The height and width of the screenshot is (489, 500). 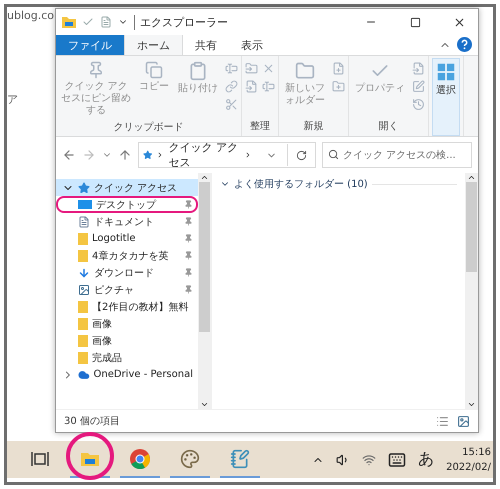 I want to click on details-view-button, so click(x=442, y=421).